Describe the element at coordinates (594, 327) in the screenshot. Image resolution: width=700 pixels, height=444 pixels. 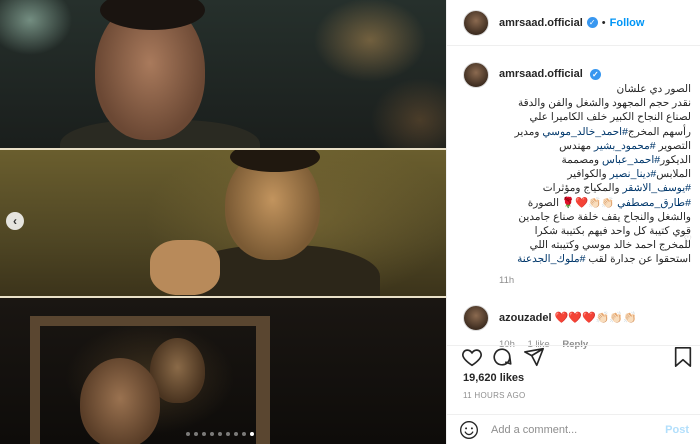
I see `comment-body: azouzadel ❤️❤️❤️👏🏻👏🏻👏🏻 10h 1 like Reply` at that location.